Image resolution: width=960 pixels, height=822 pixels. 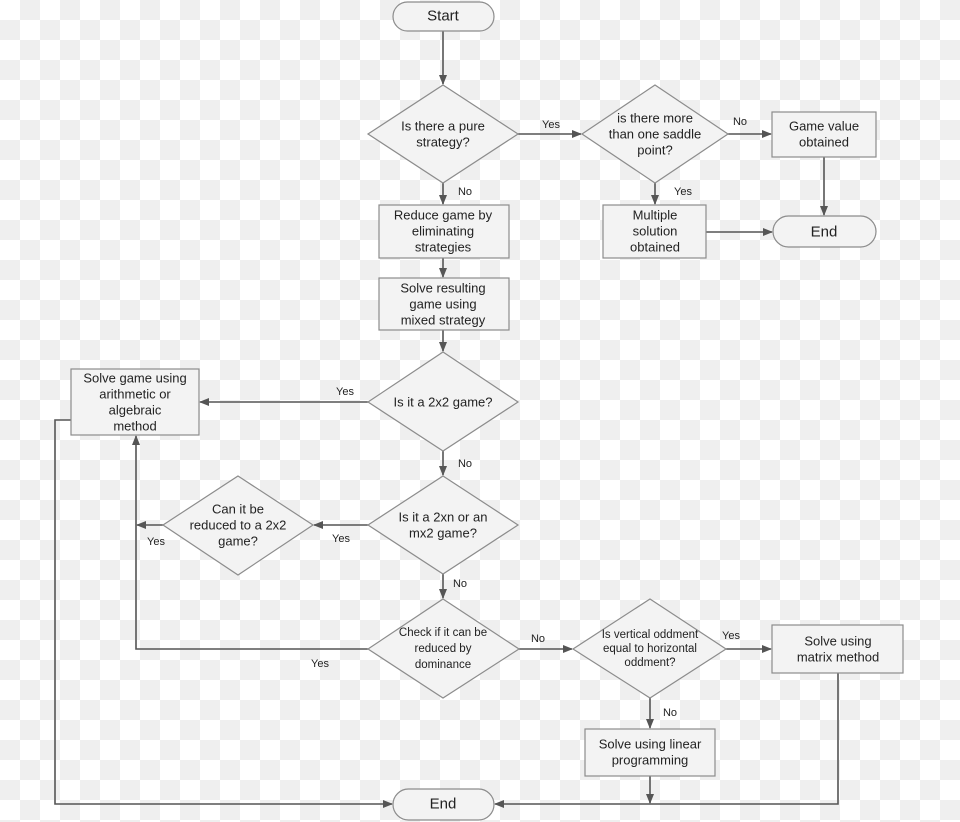 I want to click on dominance-text: reduced by, so click(x=443, y=649).